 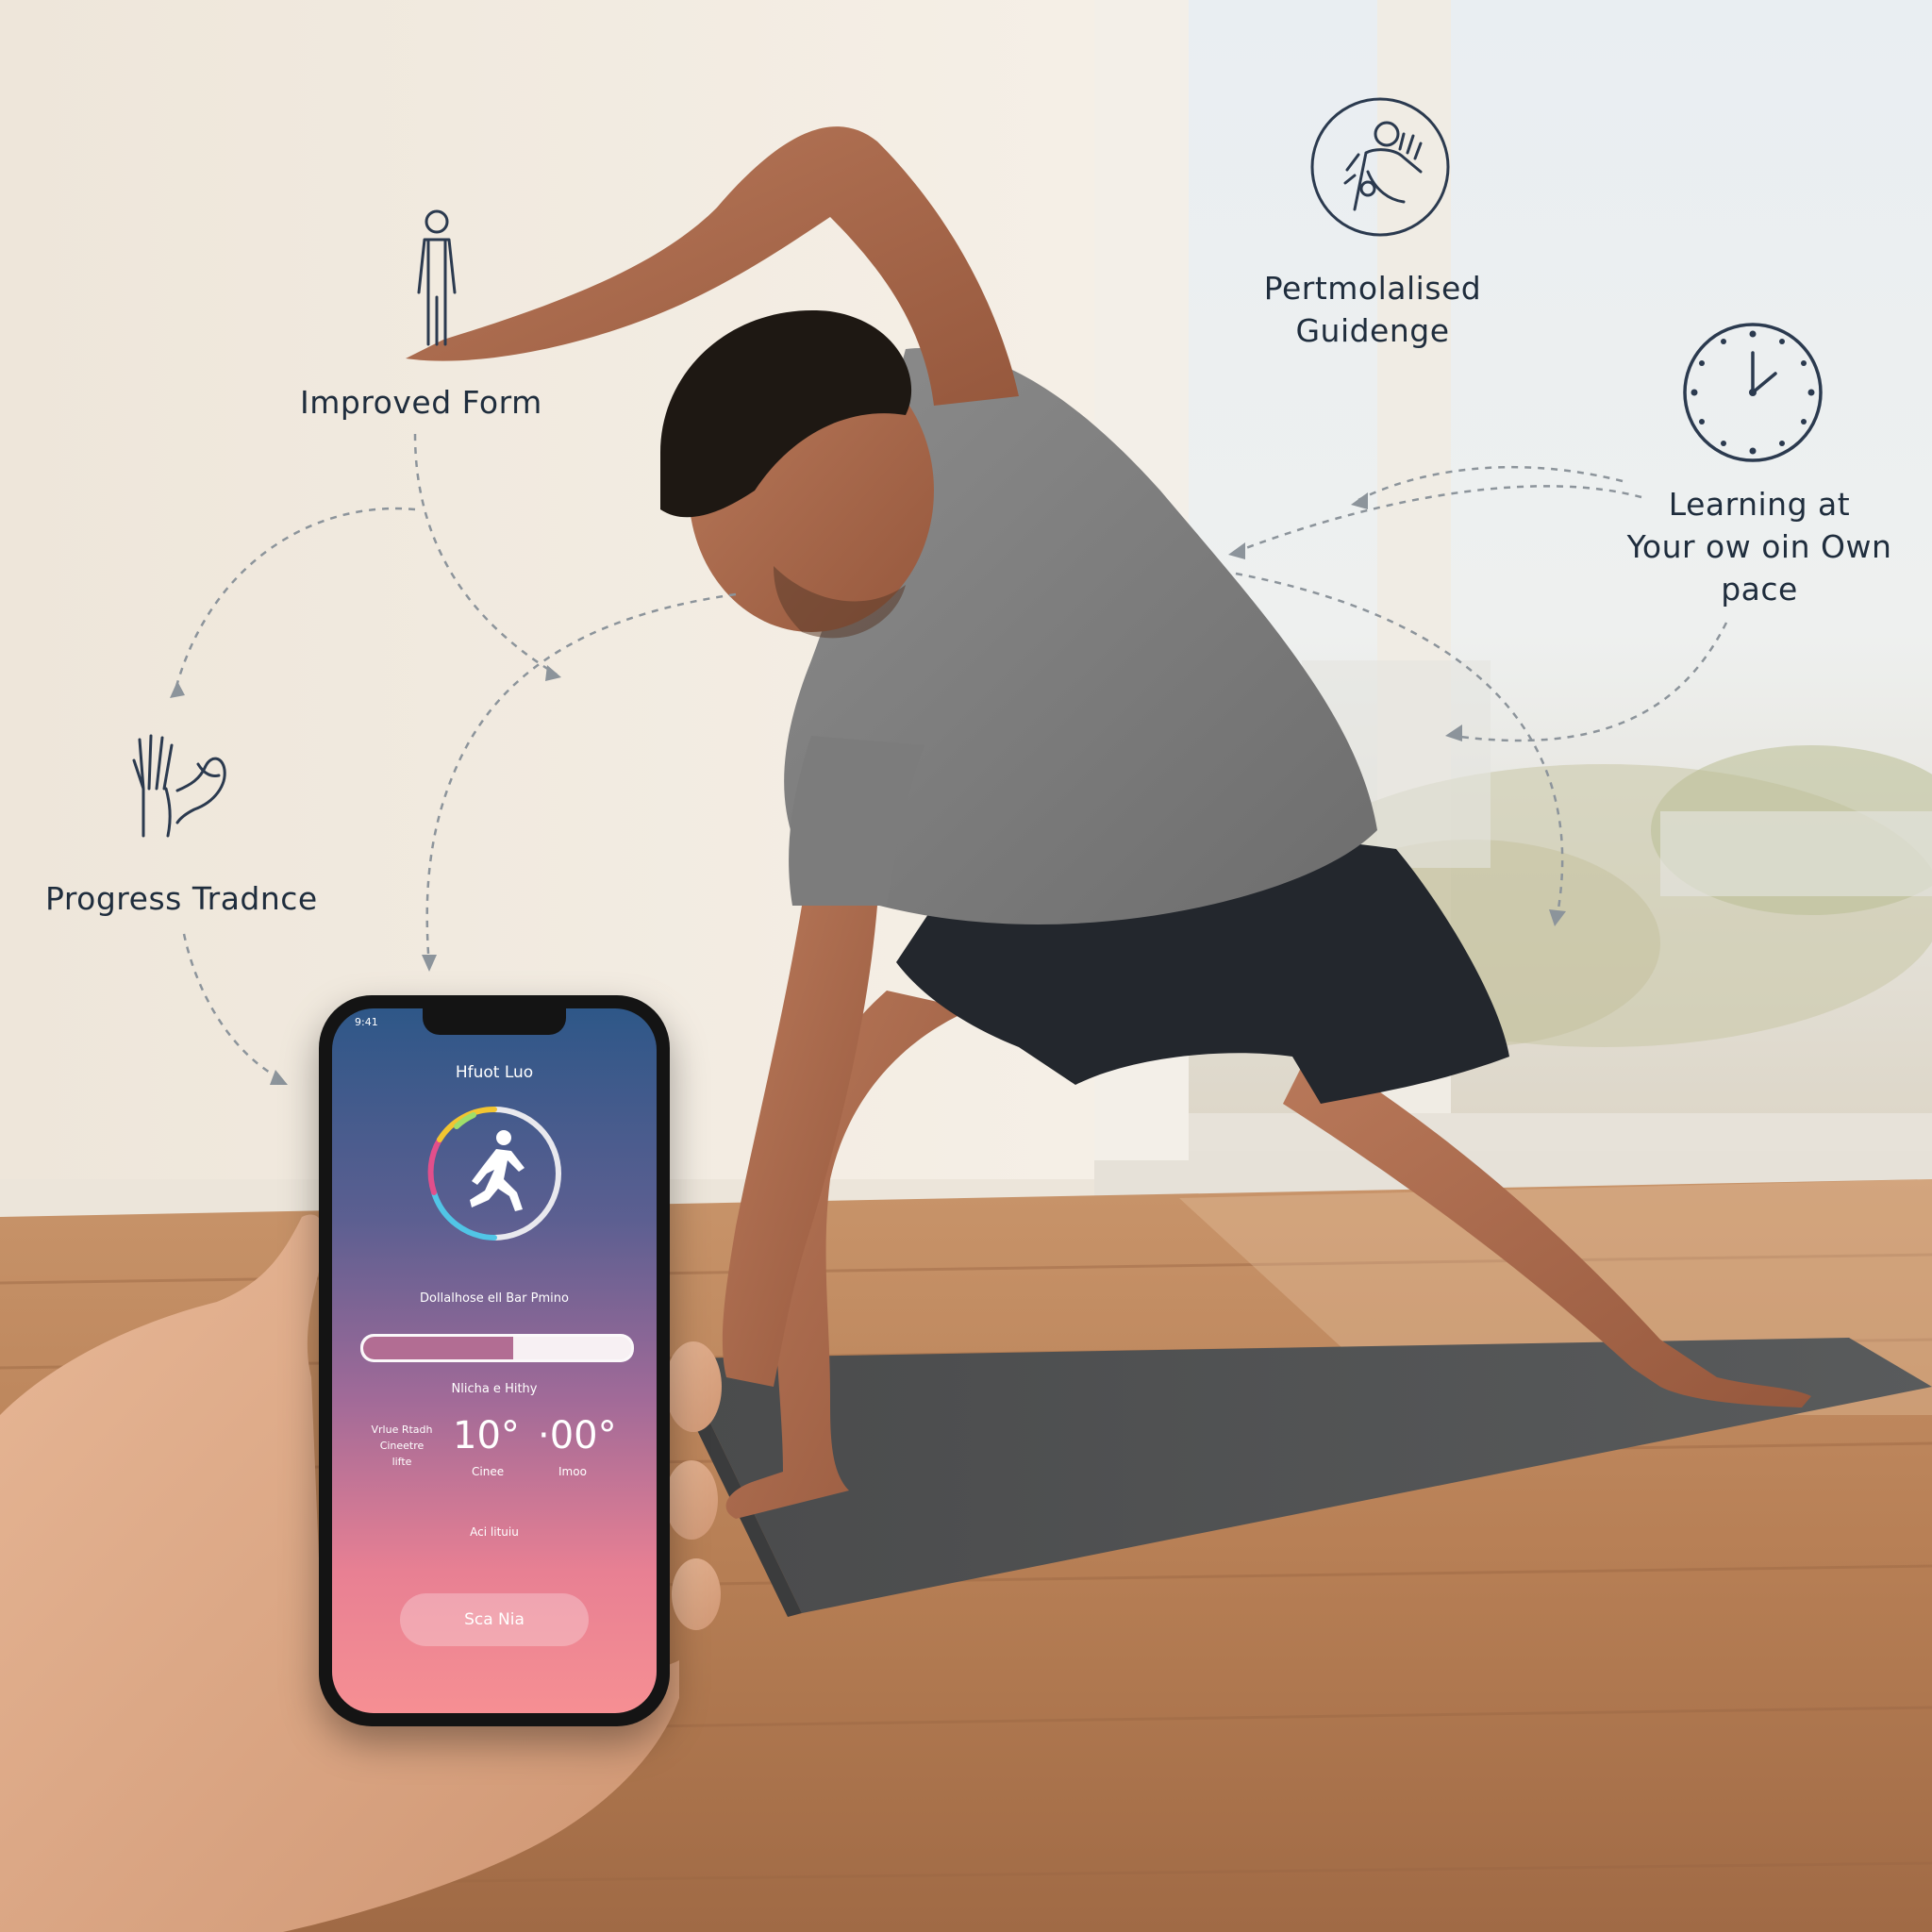 What do you see at coordinates (182, 899) in the screenshot?
I see `progress-tracking-label: Progress Tradnce` at bounding box center [182, 899].